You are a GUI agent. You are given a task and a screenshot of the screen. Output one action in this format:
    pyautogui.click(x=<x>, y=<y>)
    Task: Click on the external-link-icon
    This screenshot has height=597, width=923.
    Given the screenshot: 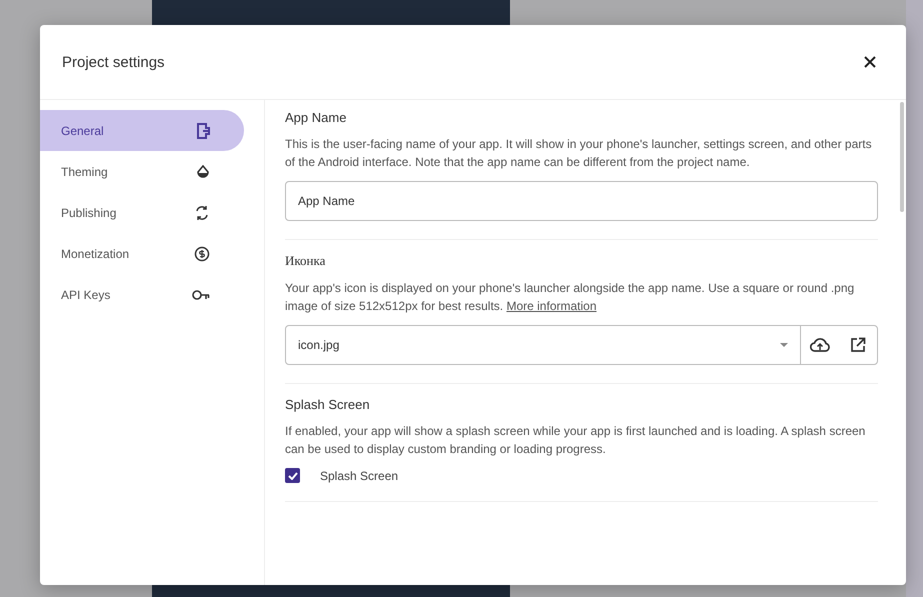 What is the action you would take?
    pyautogui.click(x=858, y=345)
    